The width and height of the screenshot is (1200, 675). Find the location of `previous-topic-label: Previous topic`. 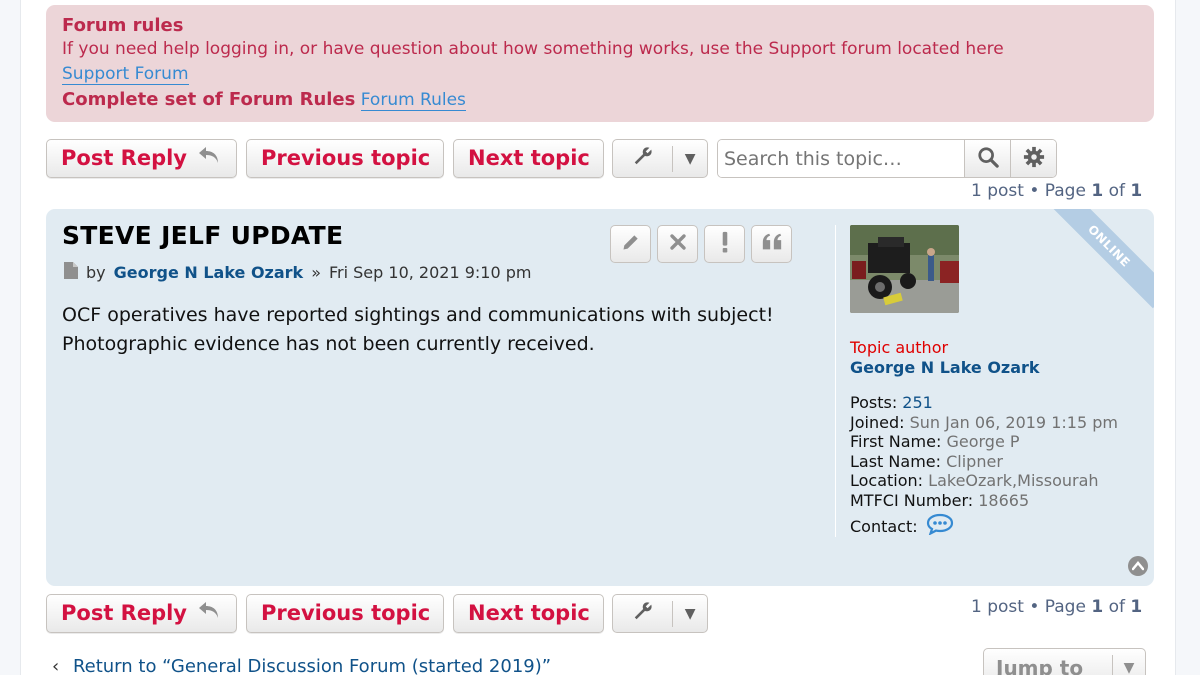

previous-topic-label: Previous topic is located at coordinates (346, 158).